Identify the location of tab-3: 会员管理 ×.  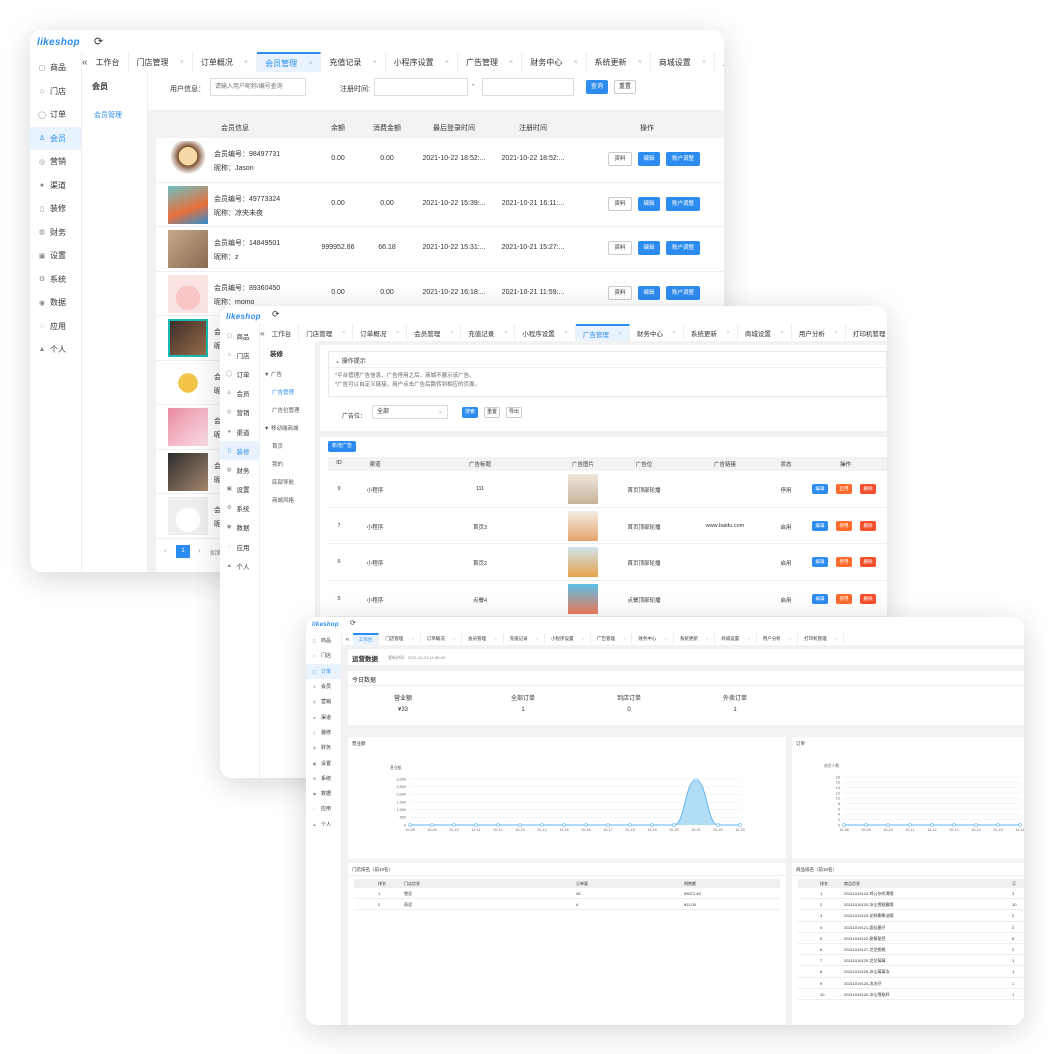
(289, 62).